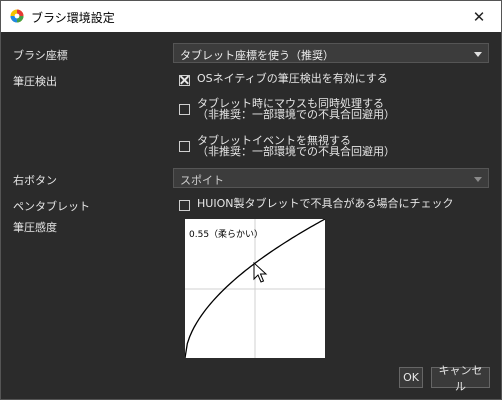  Describe the element at coordinates (287, 109) in the screenshot. I see `mouse-simultaneous-checkbox: タブレット時にマウスも同時処理する （非推奨：一部環境での不具合回避用）` at that location.